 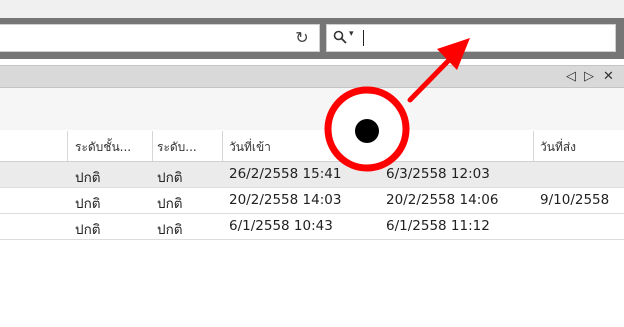 What do you see at coordinates (285, 200) in the screenshot?
I see `cell-received-date: 20/2/2558 14:03` at bounding box center [285, 200].